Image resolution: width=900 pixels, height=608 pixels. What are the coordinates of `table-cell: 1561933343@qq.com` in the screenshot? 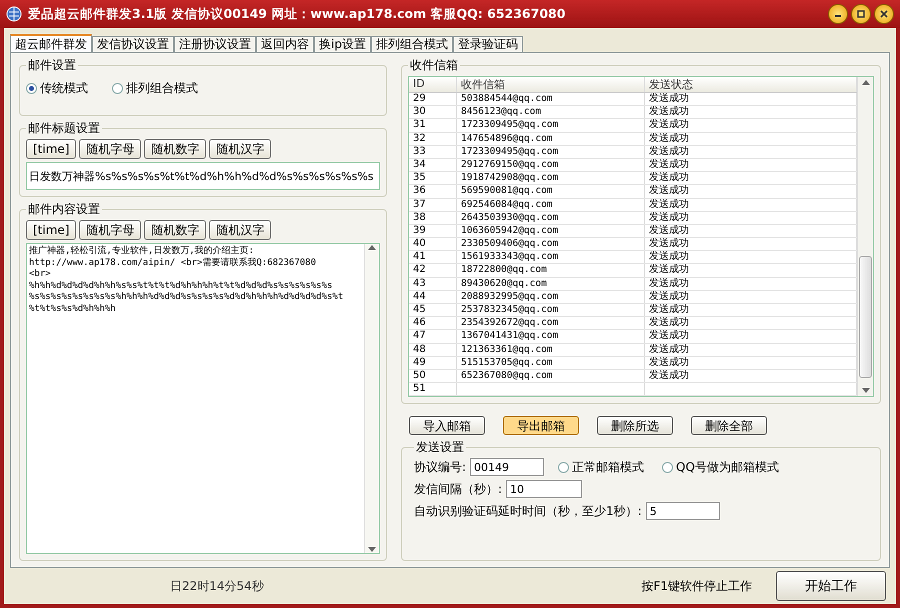 It's located at (551, 257).